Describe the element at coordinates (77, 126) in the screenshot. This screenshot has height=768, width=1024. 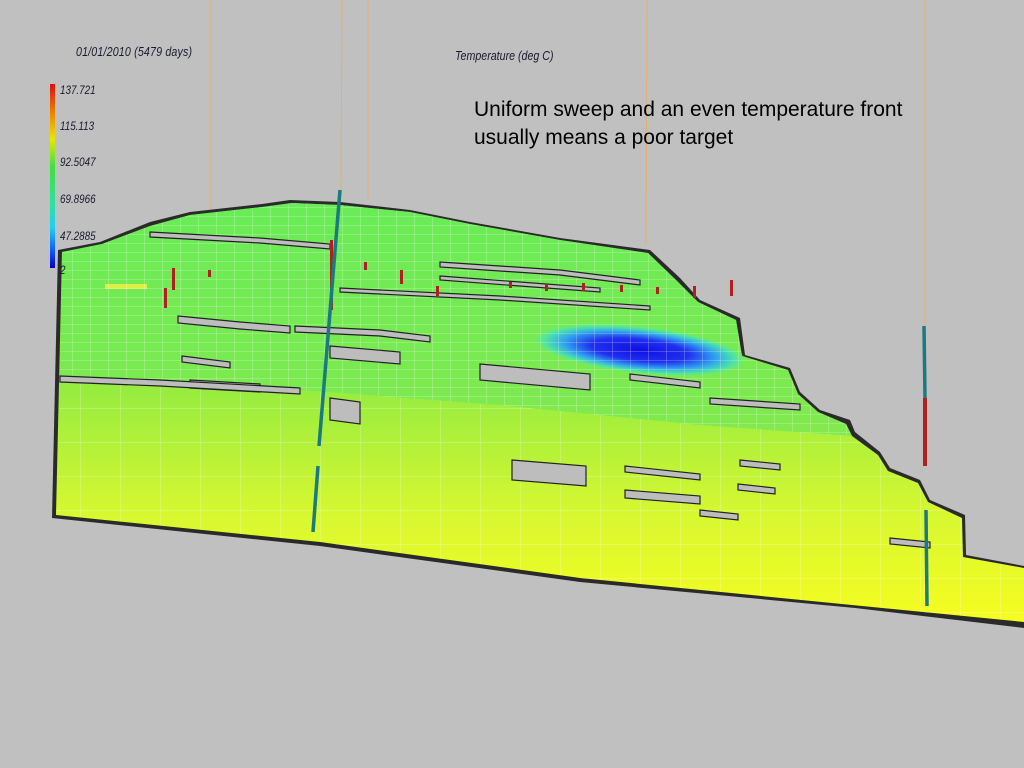
I see `legend-tick-2: 115.113` at that location.